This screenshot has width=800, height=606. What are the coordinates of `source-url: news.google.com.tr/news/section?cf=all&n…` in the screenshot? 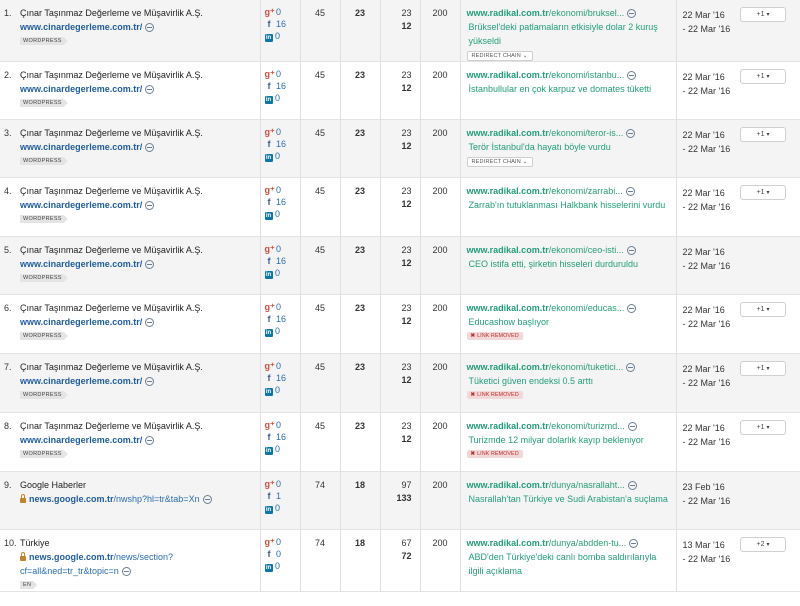 It's located at (140, 564).